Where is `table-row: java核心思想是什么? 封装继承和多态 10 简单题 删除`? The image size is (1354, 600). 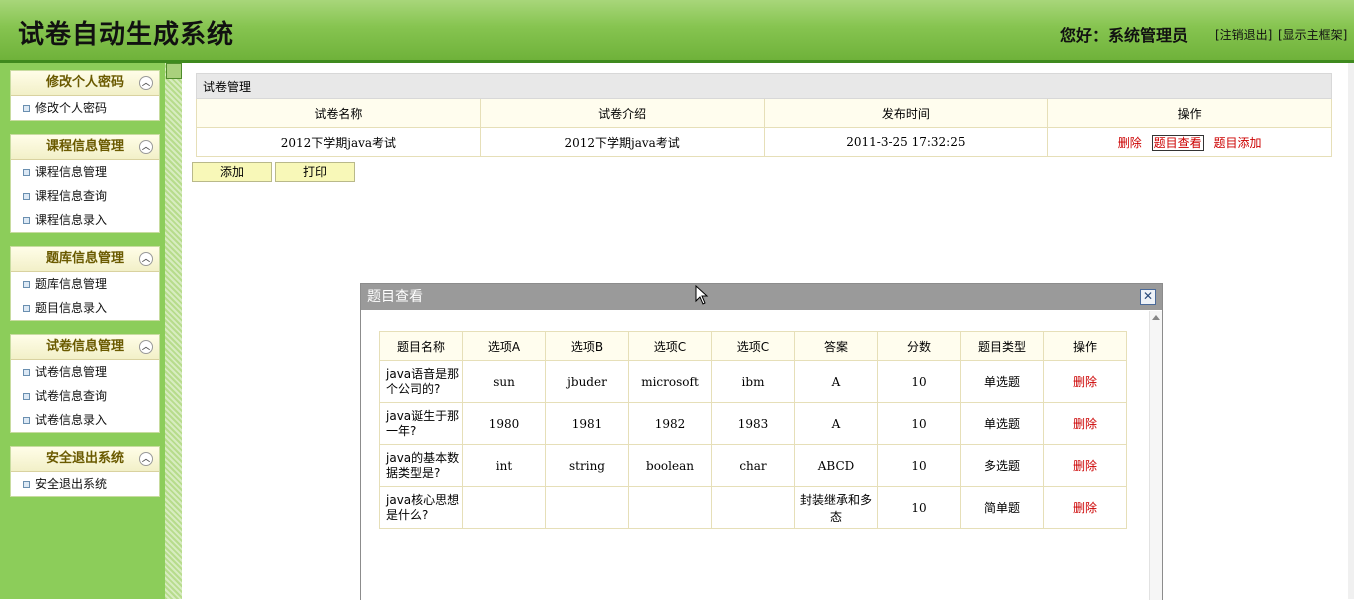
table-row: java核心思想是什么? 封装继承和多态 10 简单题 删除 is located at coordinates (753, 507).